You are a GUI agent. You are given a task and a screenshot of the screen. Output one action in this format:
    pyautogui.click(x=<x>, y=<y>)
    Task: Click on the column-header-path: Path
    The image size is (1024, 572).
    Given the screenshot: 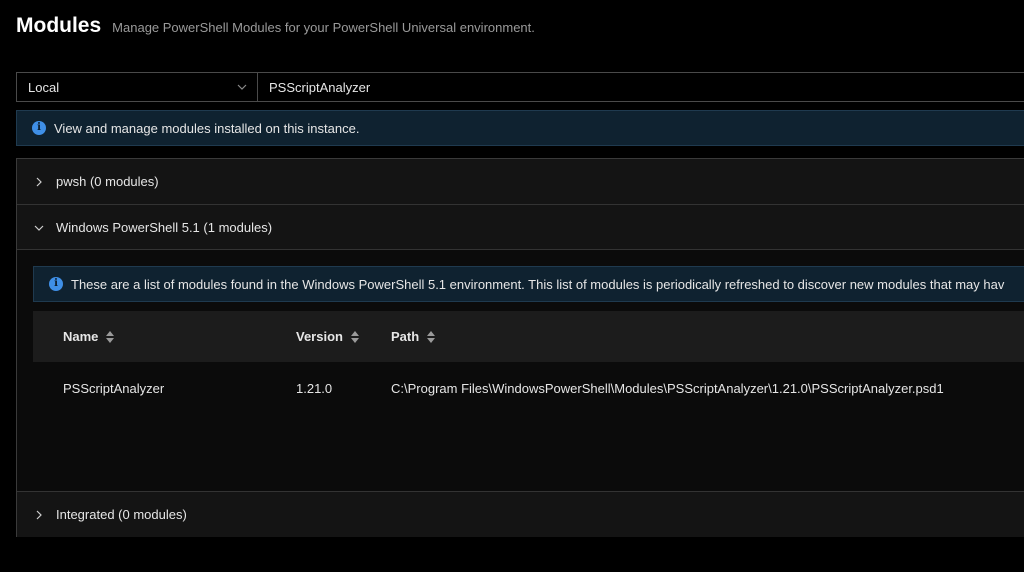 What is the action you would take?
    pyautogui.click(x=413, y=336)
    